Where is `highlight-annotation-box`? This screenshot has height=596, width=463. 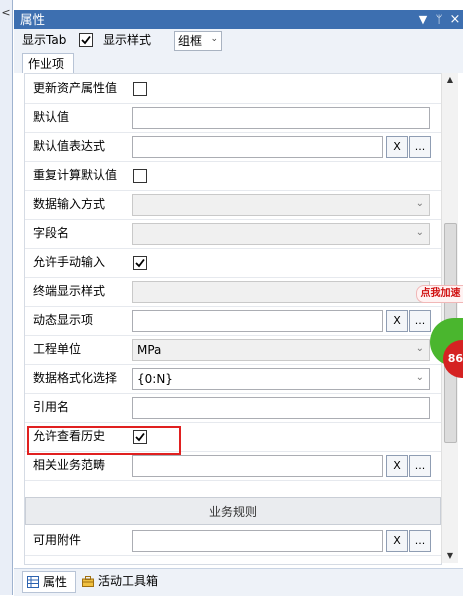
highlight-annotation-box is located at coordinates (104, 440).